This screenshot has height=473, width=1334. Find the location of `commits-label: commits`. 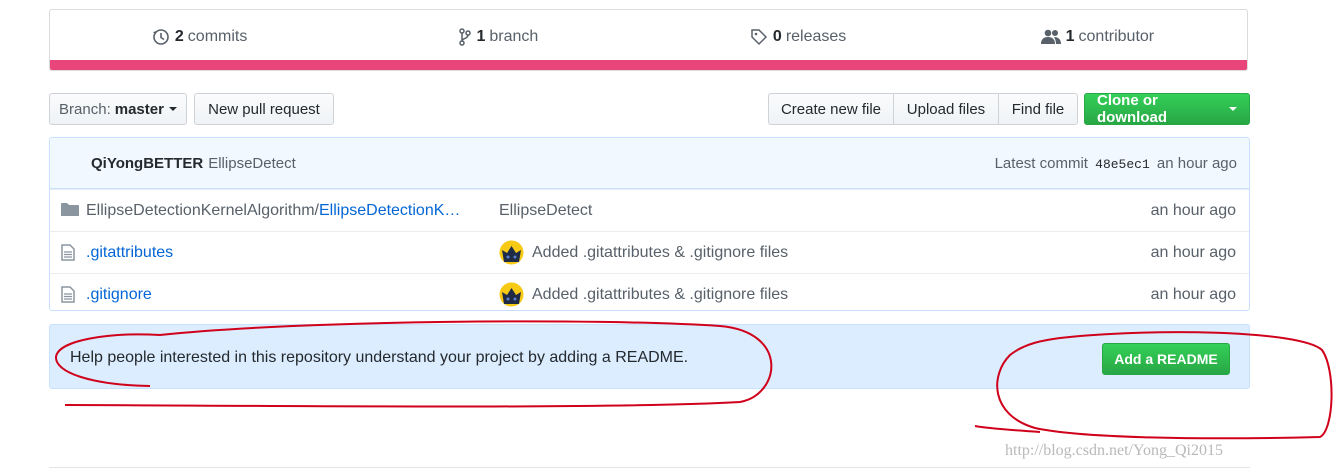

commits-label: commits is located at coordinates (217, 36).